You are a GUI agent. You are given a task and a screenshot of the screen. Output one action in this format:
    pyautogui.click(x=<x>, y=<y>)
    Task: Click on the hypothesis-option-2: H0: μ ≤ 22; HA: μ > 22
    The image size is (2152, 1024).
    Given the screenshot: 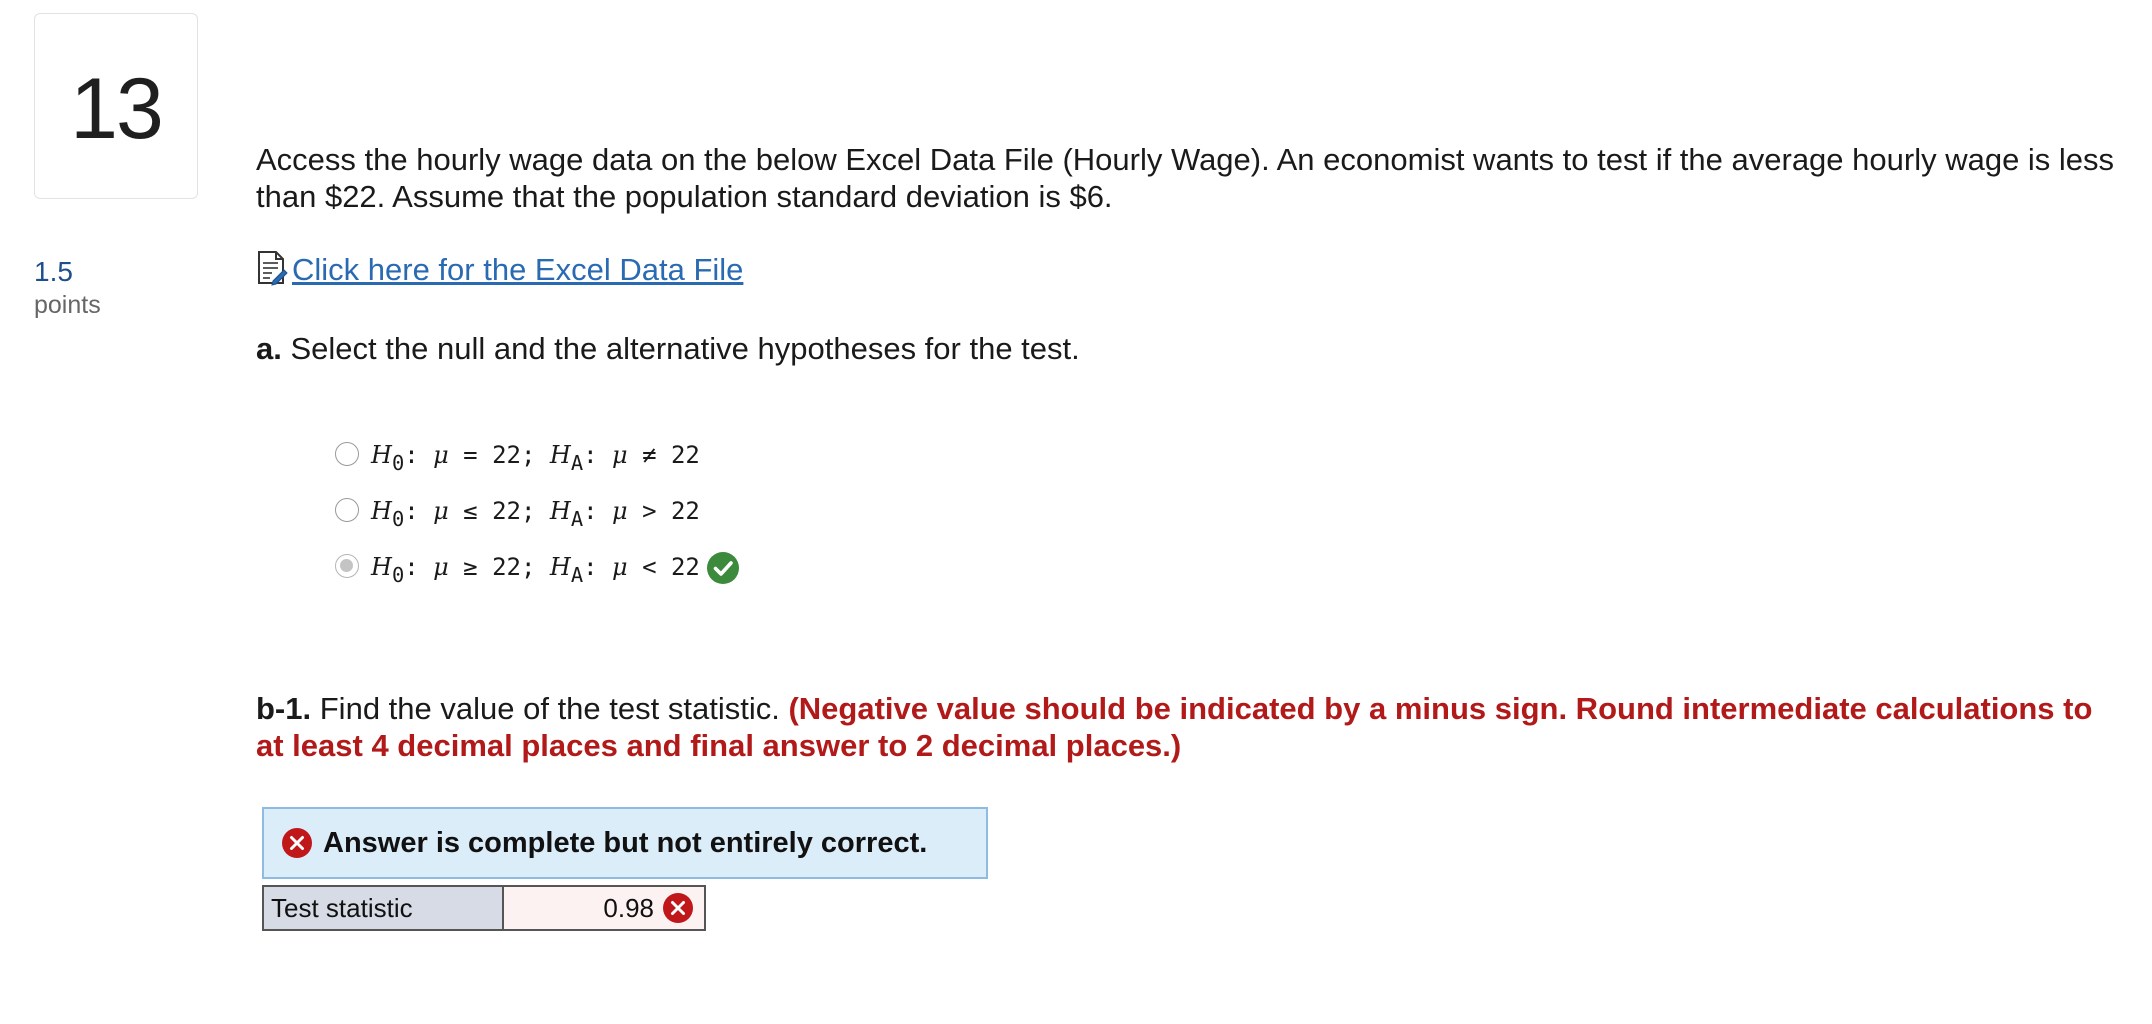 What is the action you would take?
    pyautogui.click(x=537, y=514)
    